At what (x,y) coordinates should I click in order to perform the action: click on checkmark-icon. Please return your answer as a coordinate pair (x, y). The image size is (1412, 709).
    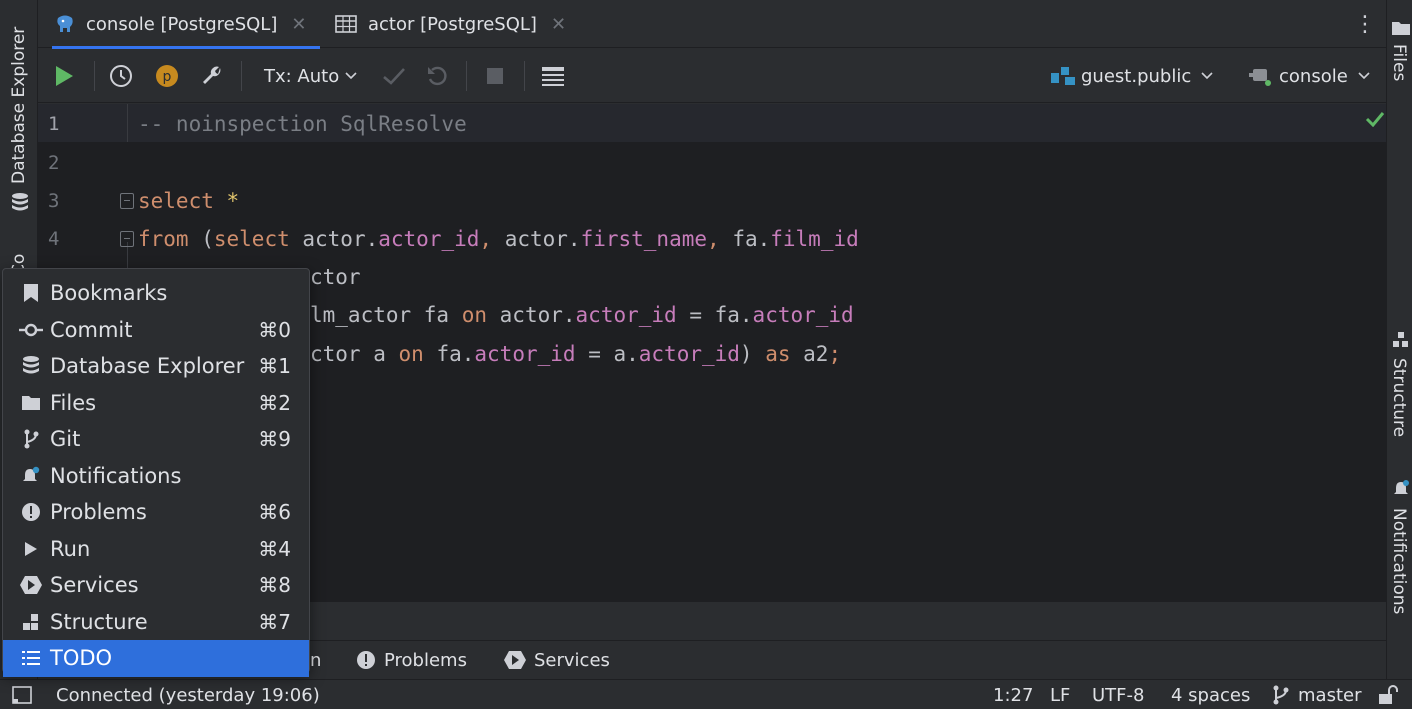
    Looking at the image, I should click on (394, 76).